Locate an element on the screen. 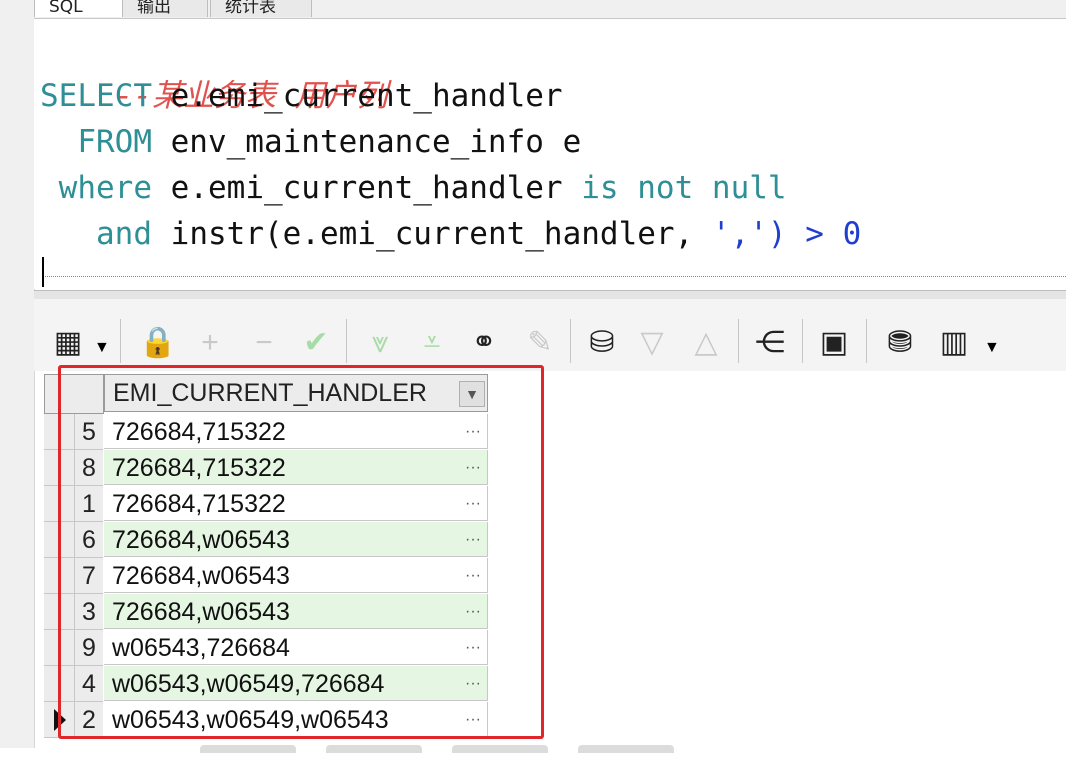 This screenshot has height=758, width=1066. row-number: 3 is located at coordinates (88, 612).